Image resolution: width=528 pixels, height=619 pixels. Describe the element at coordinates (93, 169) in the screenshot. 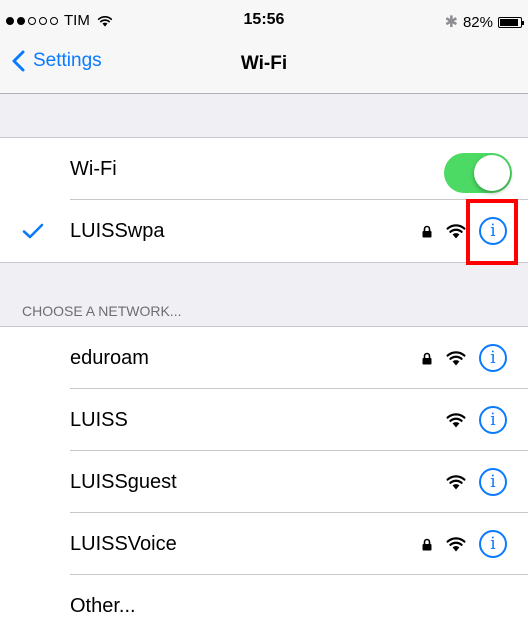

I see `wifi-toggle-label: Wi-Fi` at that location.